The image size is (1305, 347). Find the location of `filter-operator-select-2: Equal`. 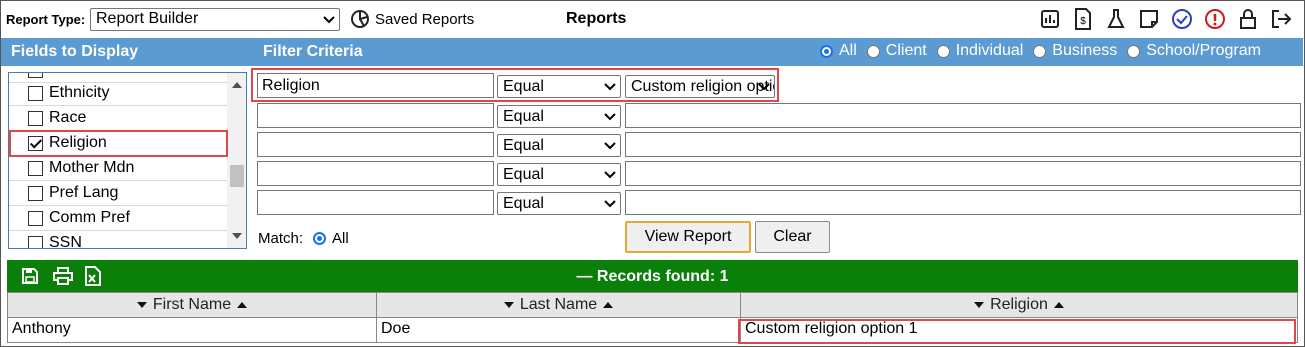

filter-operator-select-2: Equal is located at coordinates (559, 116).